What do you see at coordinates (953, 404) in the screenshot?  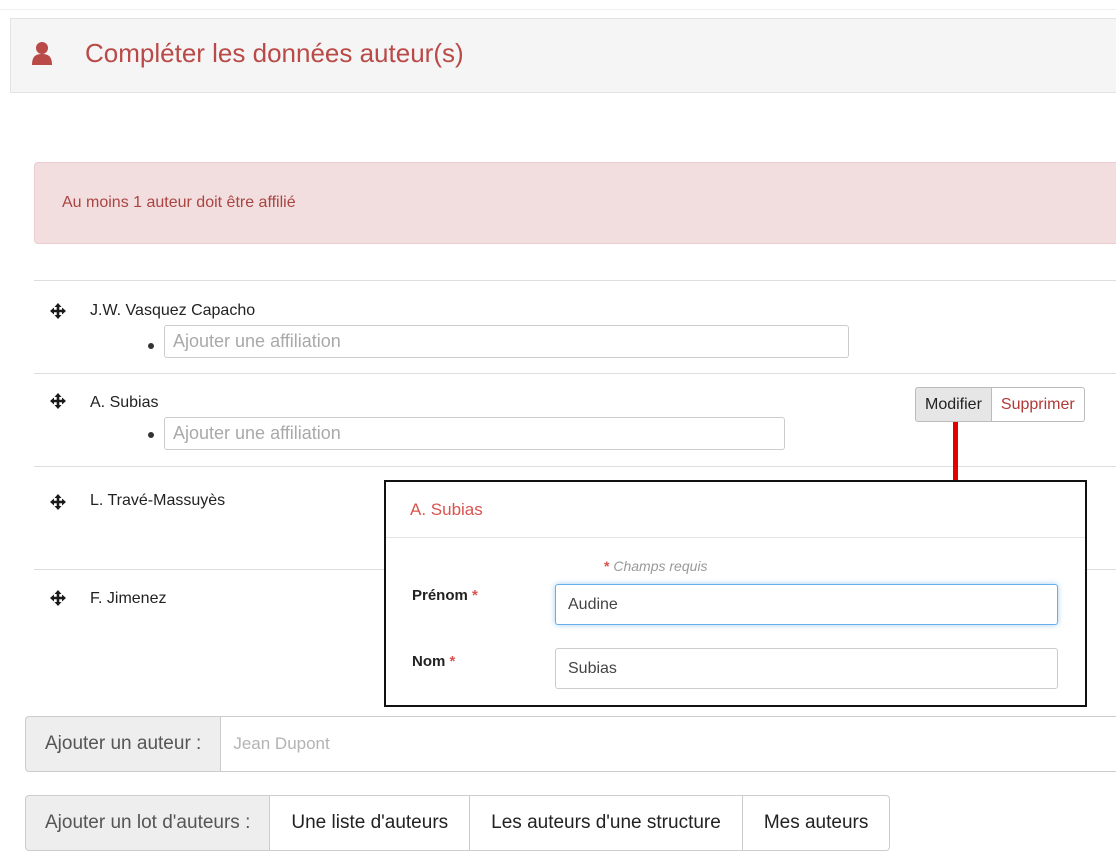 I see `modify-button: Modifier` at bounding box center [953, 404].